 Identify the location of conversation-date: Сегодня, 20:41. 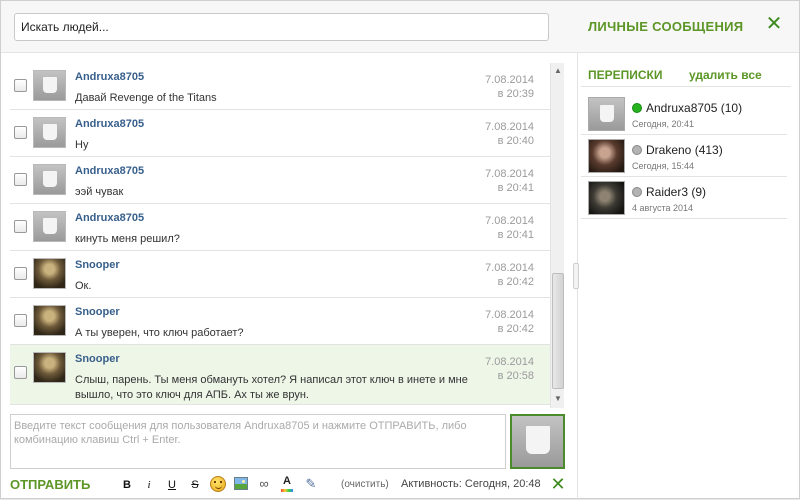
(663, 124).